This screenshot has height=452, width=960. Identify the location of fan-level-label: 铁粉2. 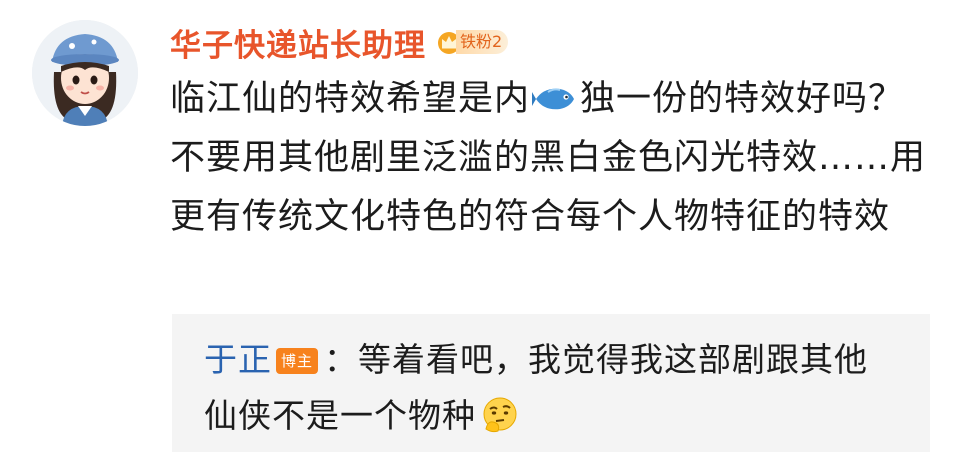
(482, 42).